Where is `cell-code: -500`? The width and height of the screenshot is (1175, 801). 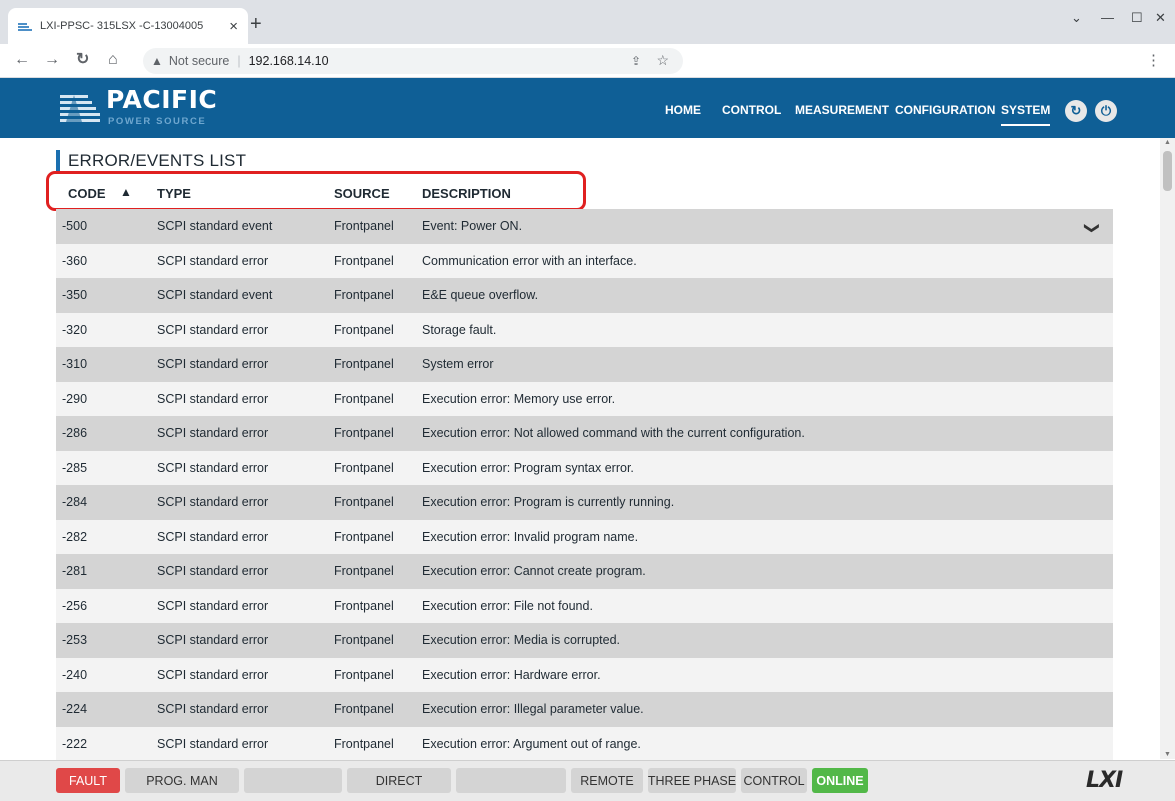
cell-code: -500 is located at coordinates (75, 226).